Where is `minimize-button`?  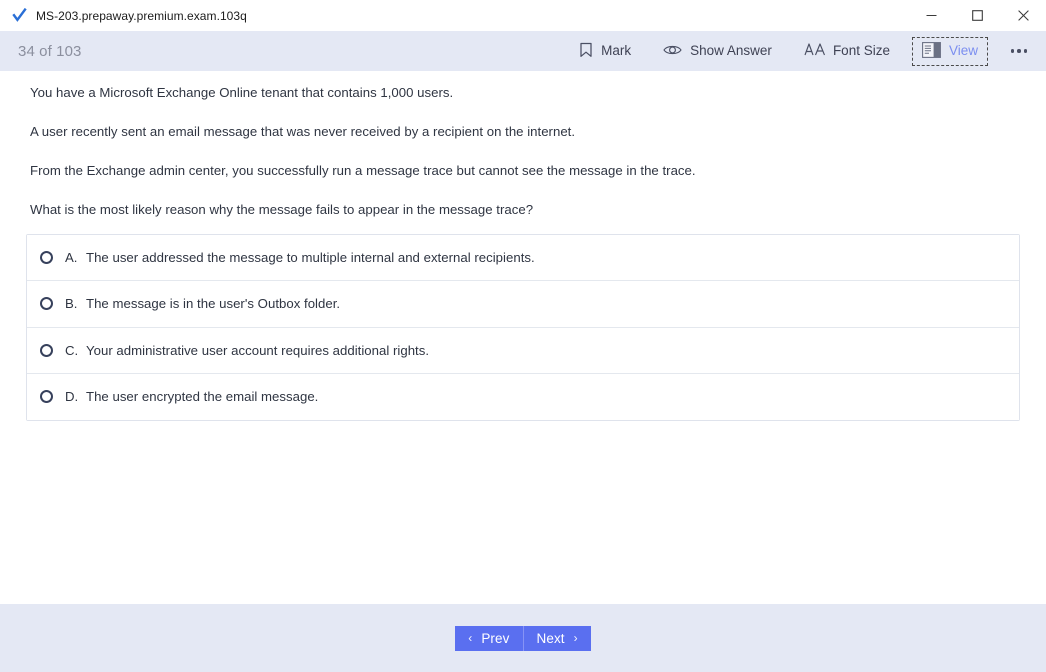
minimize-button is located at coordinates (931, 15).